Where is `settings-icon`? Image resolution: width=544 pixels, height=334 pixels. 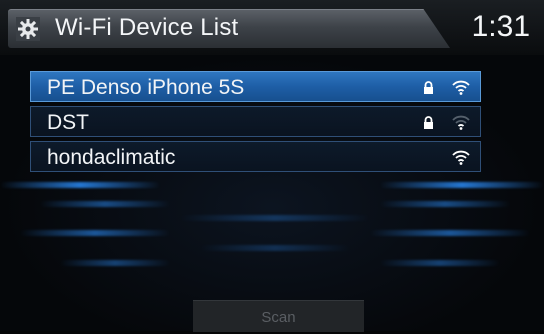
settings-icon is located at coordinates (28, 29).